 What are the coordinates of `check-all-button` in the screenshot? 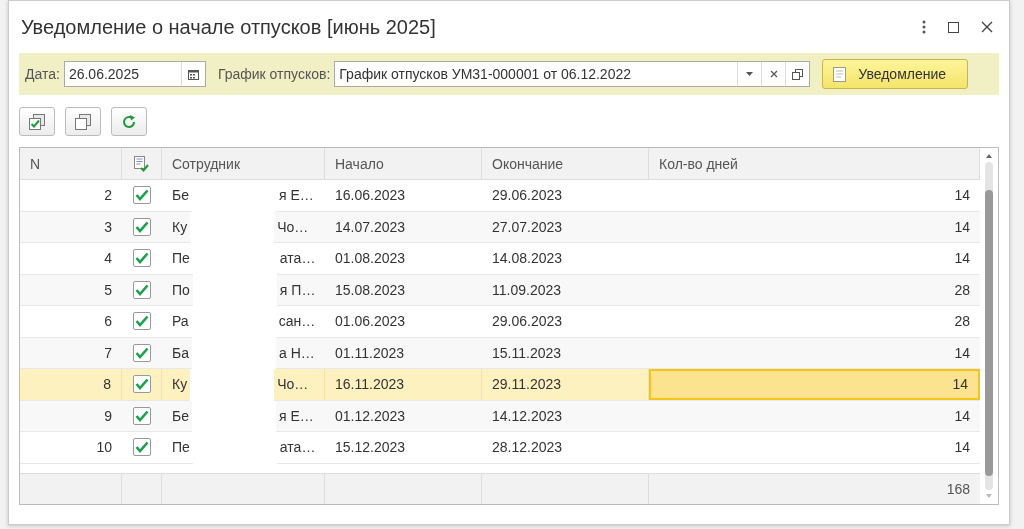 It's located at (37, 121).